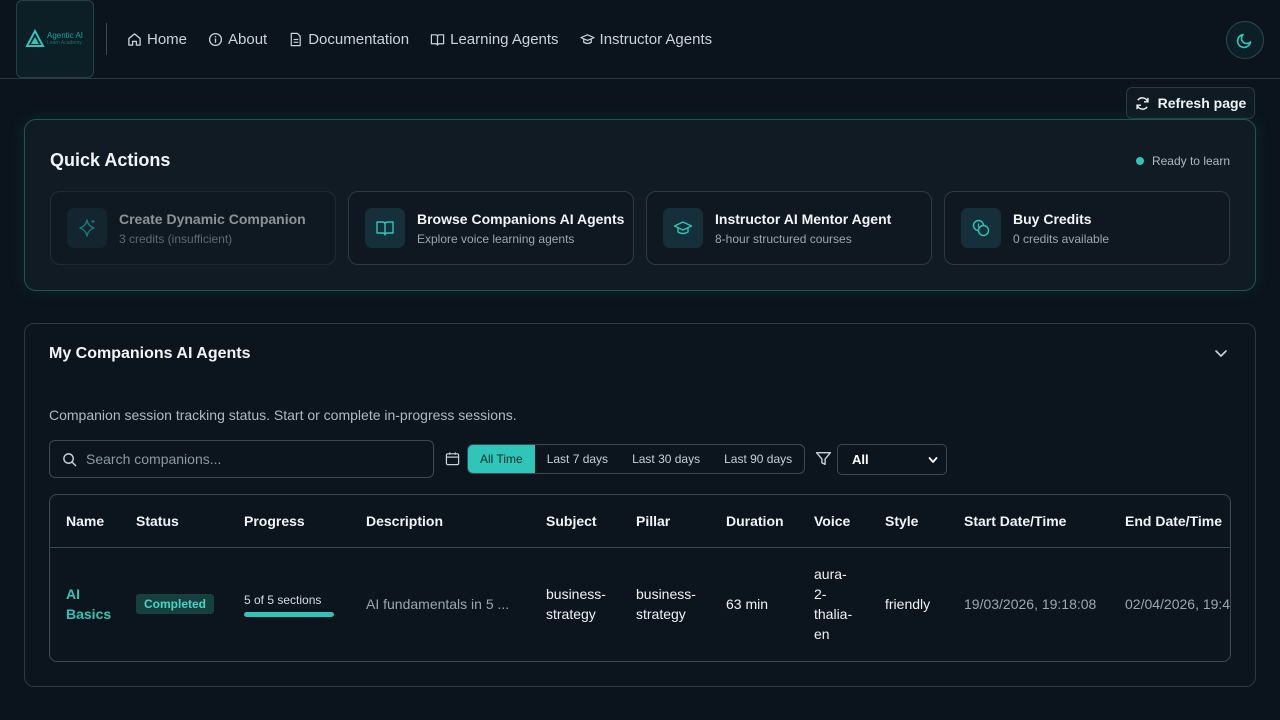 This screenshot has width=1280, height=720. Describe the element at coordinates (215, 39) in the screenshot. I see `info-icon` at that location.